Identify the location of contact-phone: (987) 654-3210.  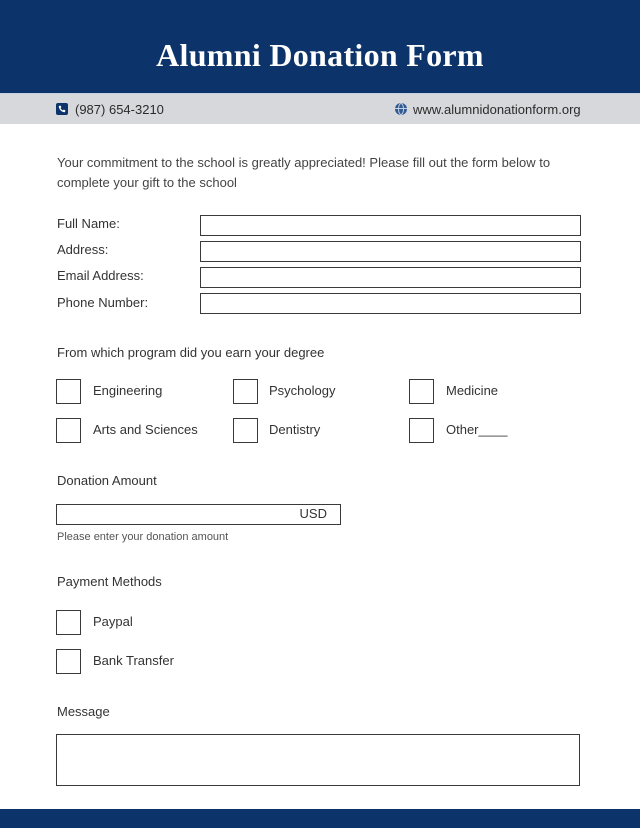
(110, 109).